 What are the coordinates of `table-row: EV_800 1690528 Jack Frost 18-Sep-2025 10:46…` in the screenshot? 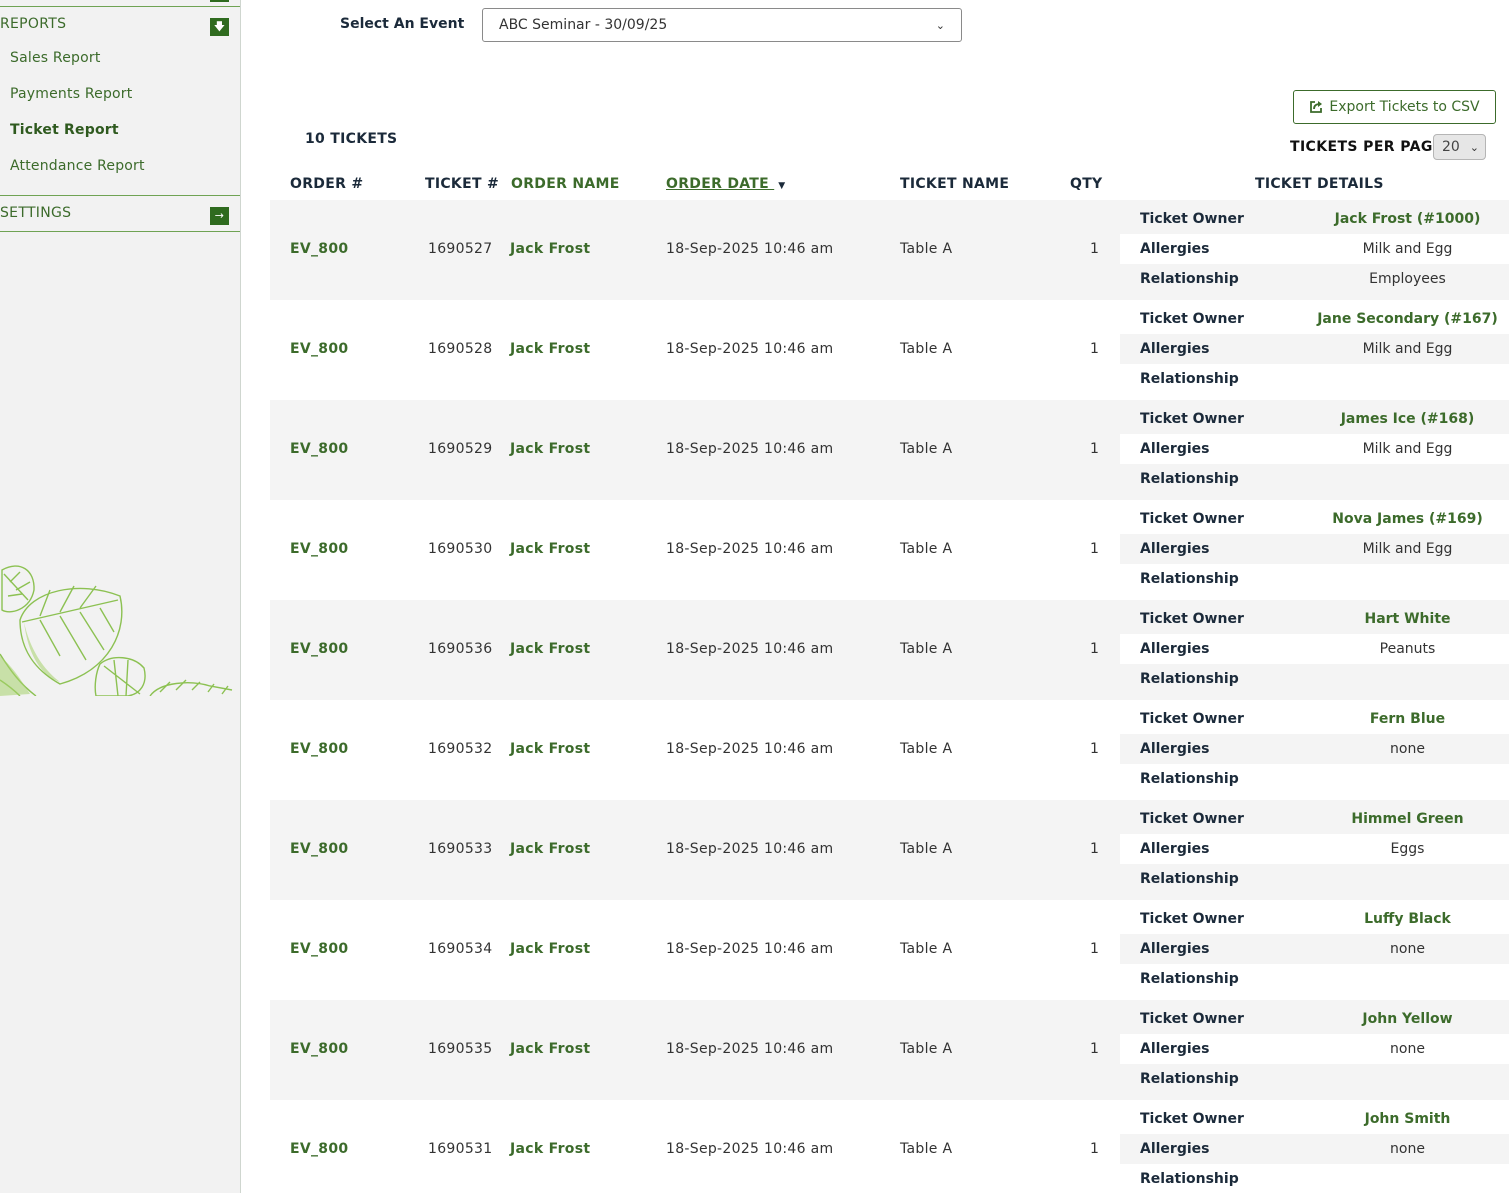 It's located at (889, 350).